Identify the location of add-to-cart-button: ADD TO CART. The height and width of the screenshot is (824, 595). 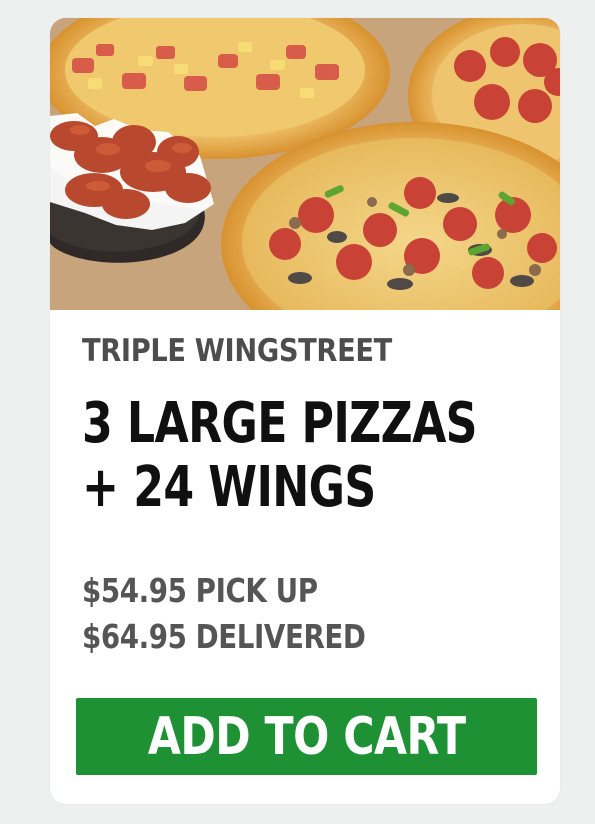
(306, 736).